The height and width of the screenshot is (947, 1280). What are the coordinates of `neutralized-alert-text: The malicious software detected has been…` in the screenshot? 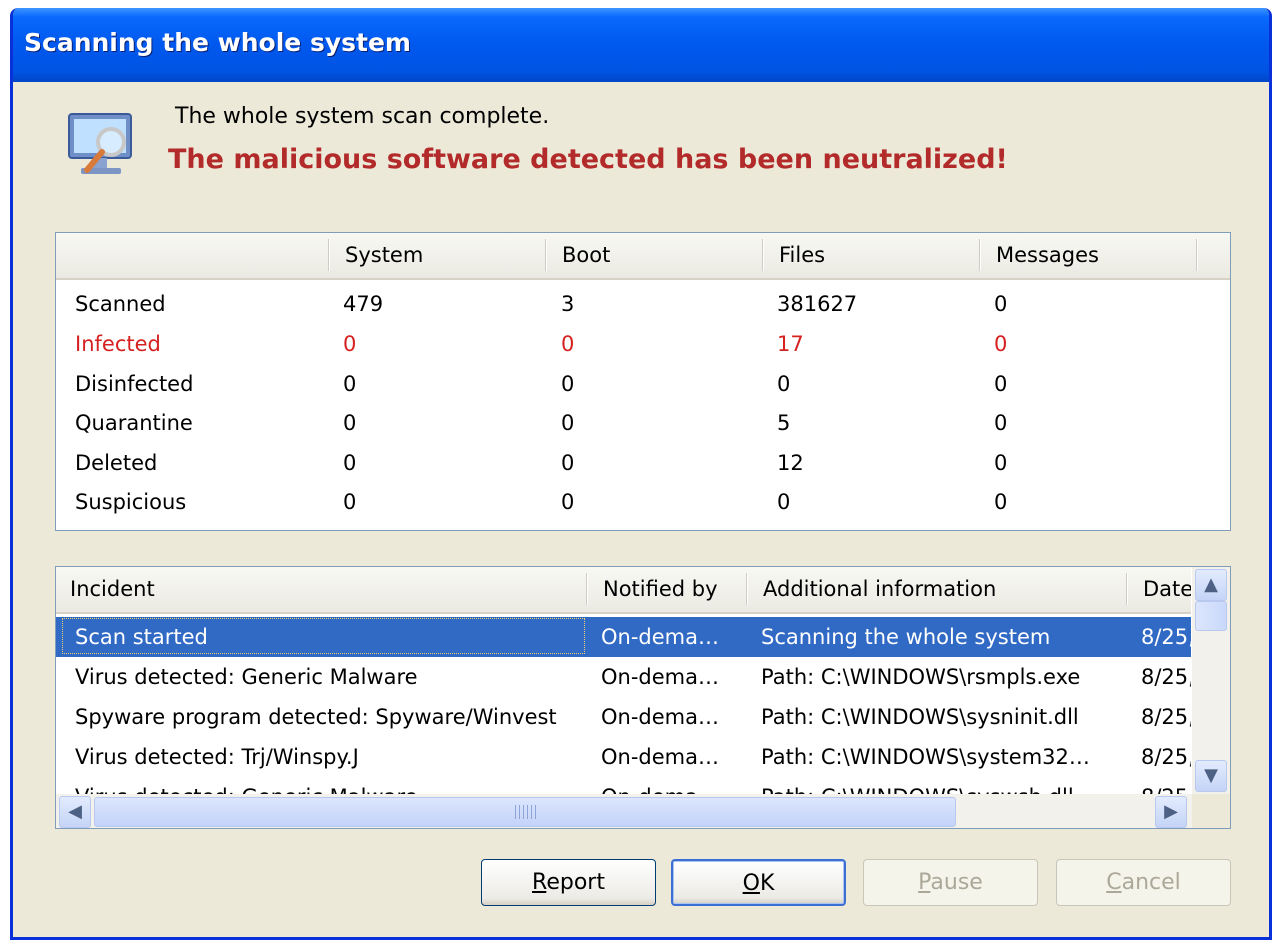 It's located at (588, 159).